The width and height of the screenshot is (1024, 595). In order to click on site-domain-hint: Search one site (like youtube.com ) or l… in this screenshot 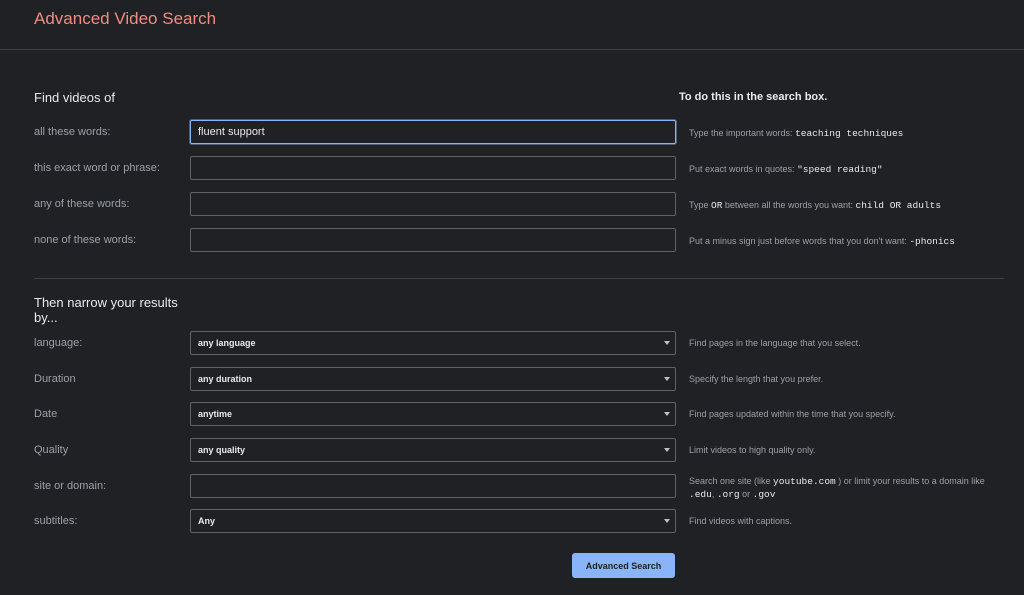, I will do `click(837, 488)`.